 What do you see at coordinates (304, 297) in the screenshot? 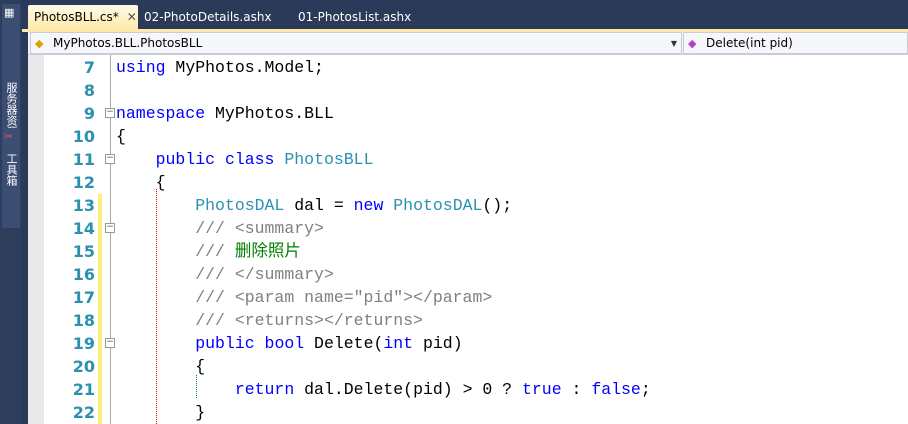
I see `code-text: /// <param name="pid"></param>` at bounding box center [304, 297].